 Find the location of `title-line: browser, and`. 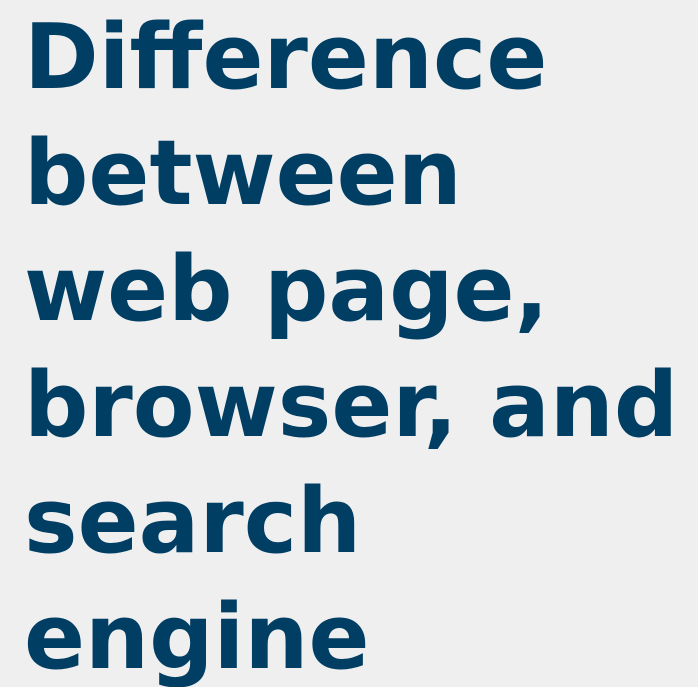

title-line: browser, and is located at coordinates (351, 405).